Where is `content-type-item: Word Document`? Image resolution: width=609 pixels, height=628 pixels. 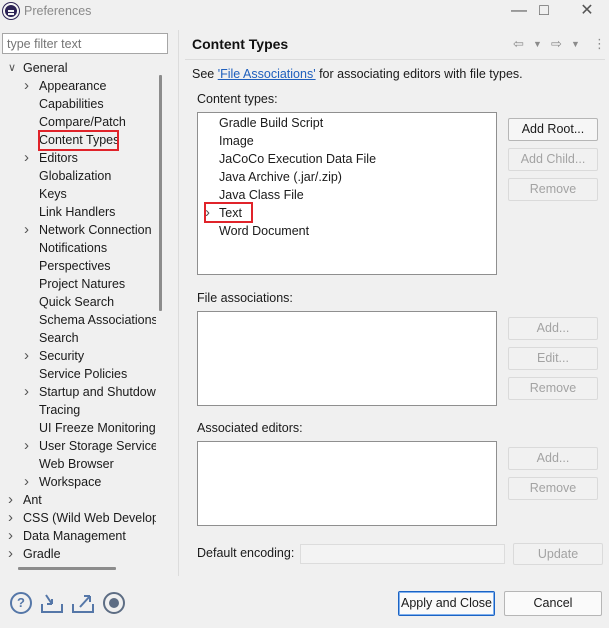
content-type-item: Word Document is located at coordinates (264, 231).